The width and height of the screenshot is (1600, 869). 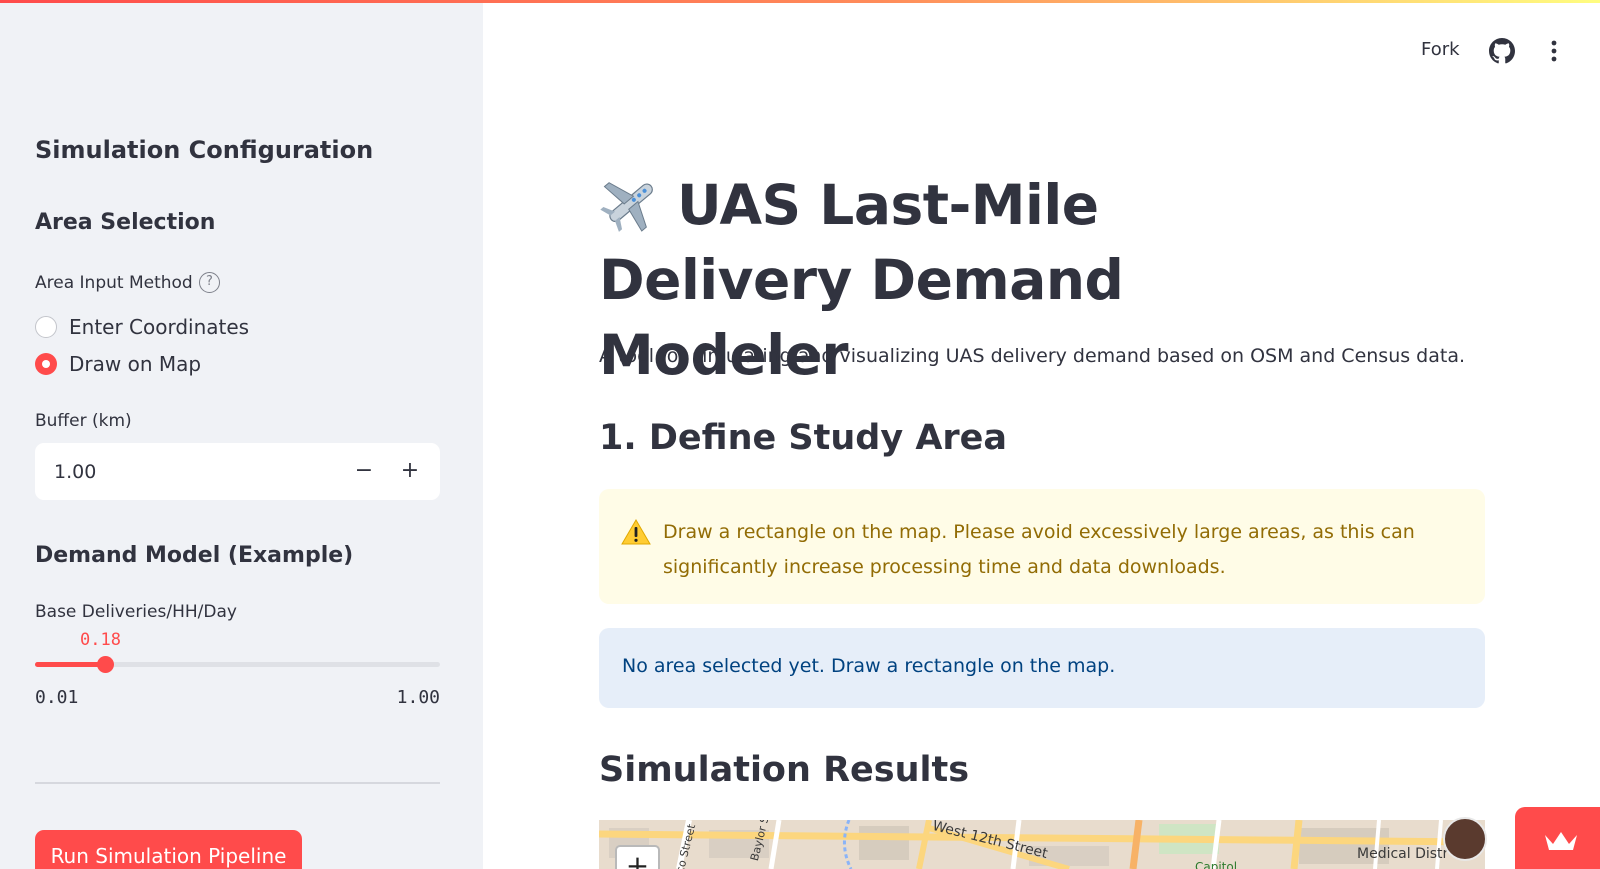 I want to click on decrement-button: −, so click(x=364, y=472).